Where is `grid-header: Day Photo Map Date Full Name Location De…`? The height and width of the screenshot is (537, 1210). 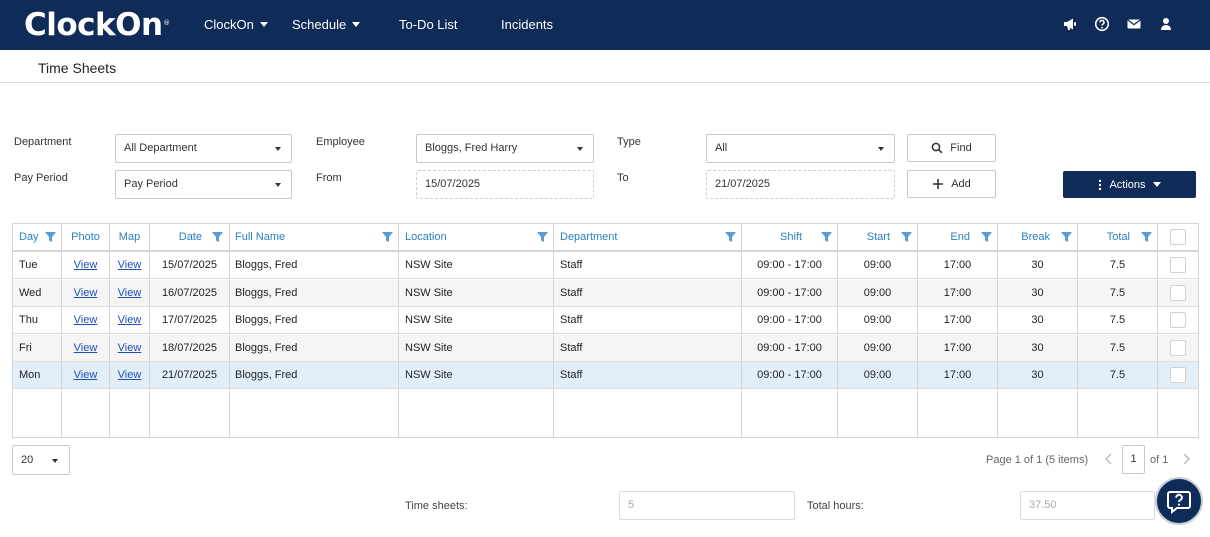 grid-header: Day Photo Map Date Full Name Location De… is located at coordinates (605, 238).